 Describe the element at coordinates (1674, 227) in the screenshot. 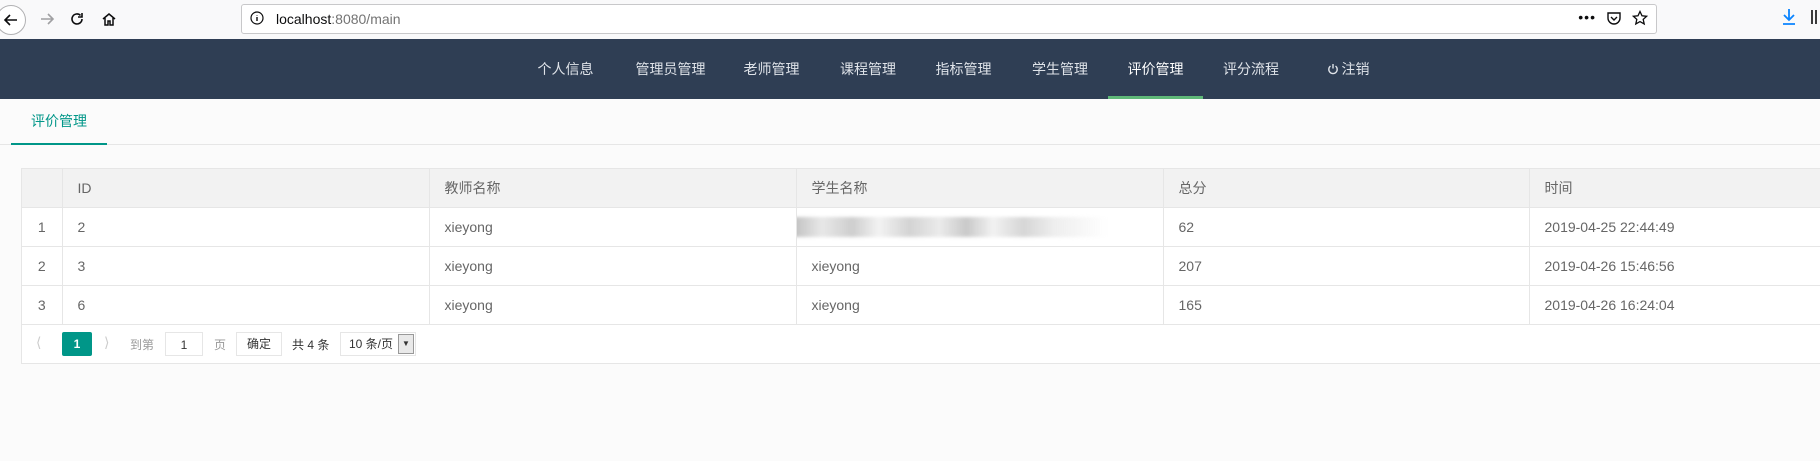

I see `cell-time: 2019-04-25 22:44:49` at that location.